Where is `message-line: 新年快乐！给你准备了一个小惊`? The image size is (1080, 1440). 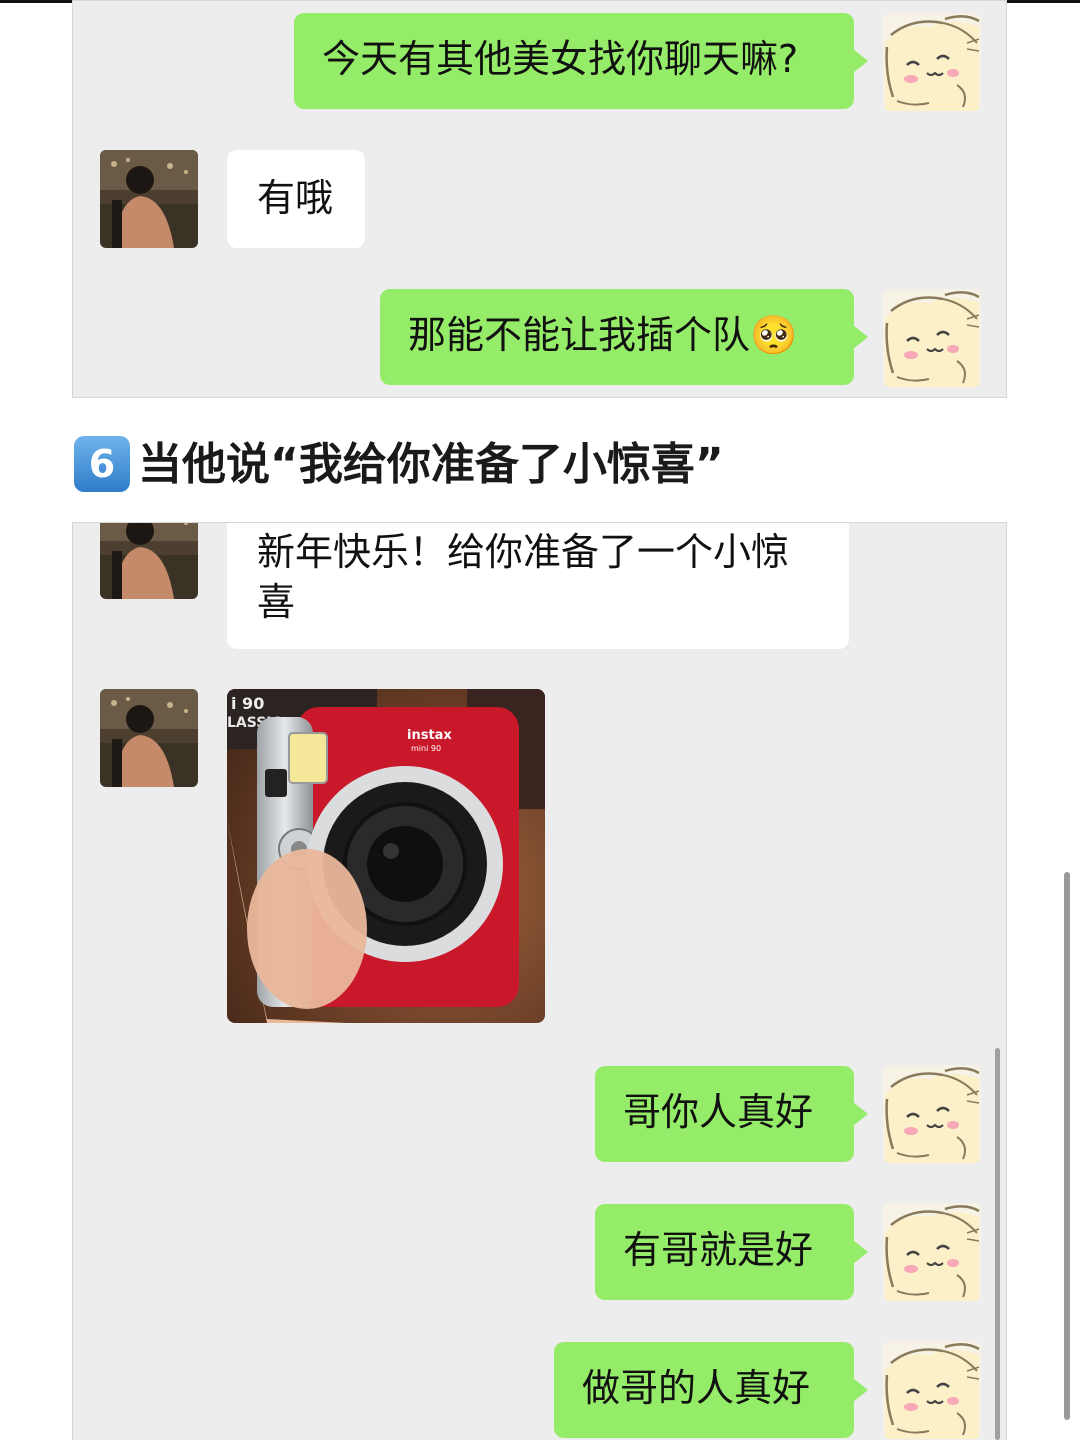
message-line: 新年快乐！给你准备了一个小惊 is located at coordinates (523, 552).